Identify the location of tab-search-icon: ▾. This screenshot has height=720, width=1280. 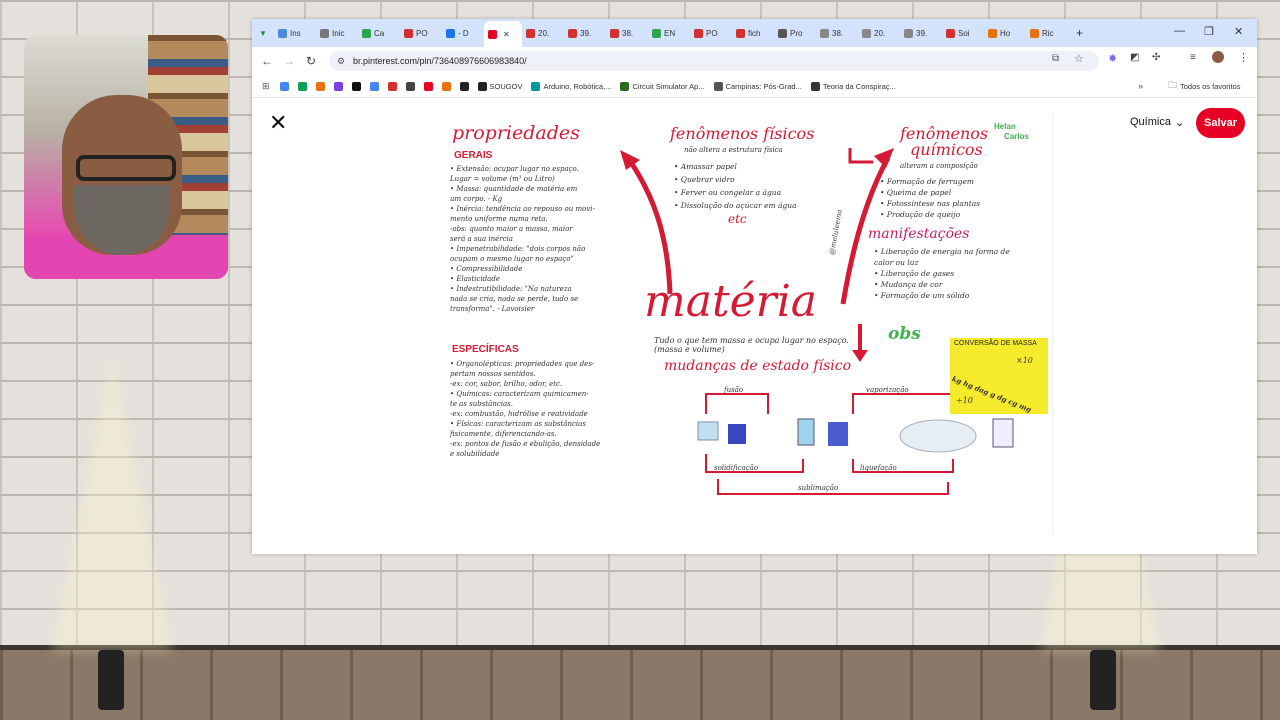
(263, 33).